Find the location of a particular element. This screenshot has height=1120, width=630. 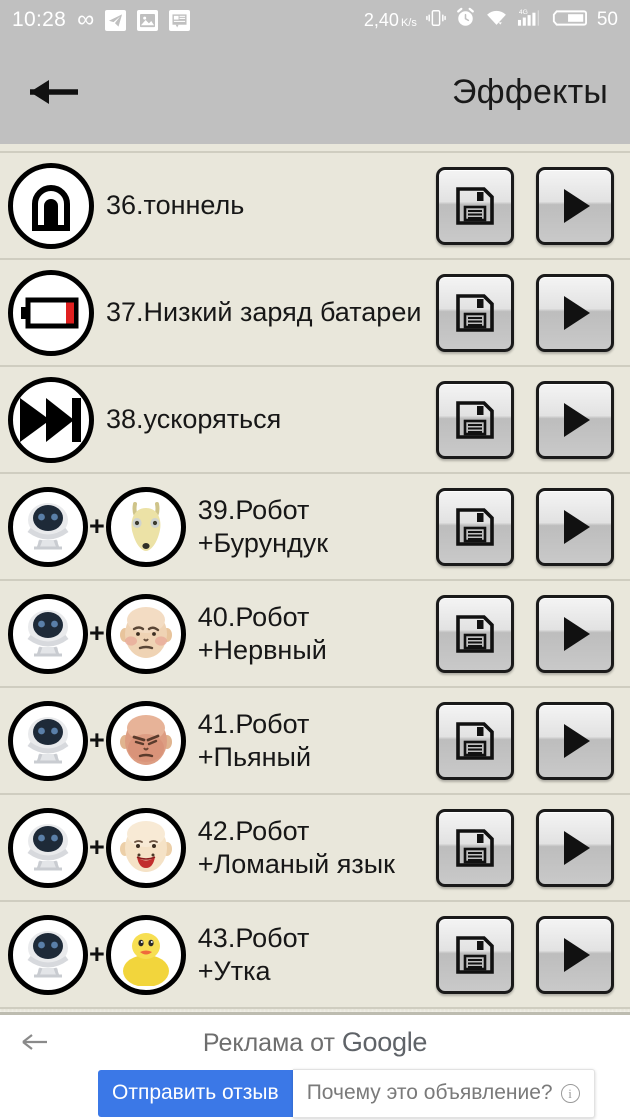

chipmunk-icon is located at coordinates (145, 526).